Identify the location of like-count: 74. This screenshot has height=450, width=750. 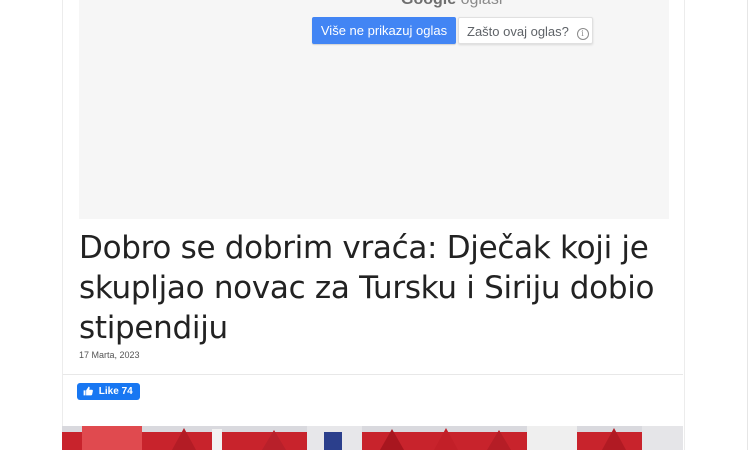
(127, 391).